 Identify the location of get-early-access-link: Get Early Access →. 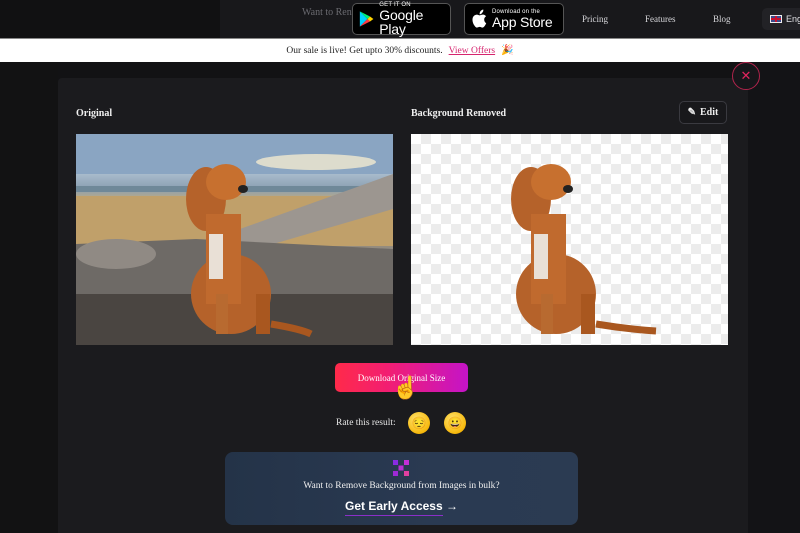
(401, 507).